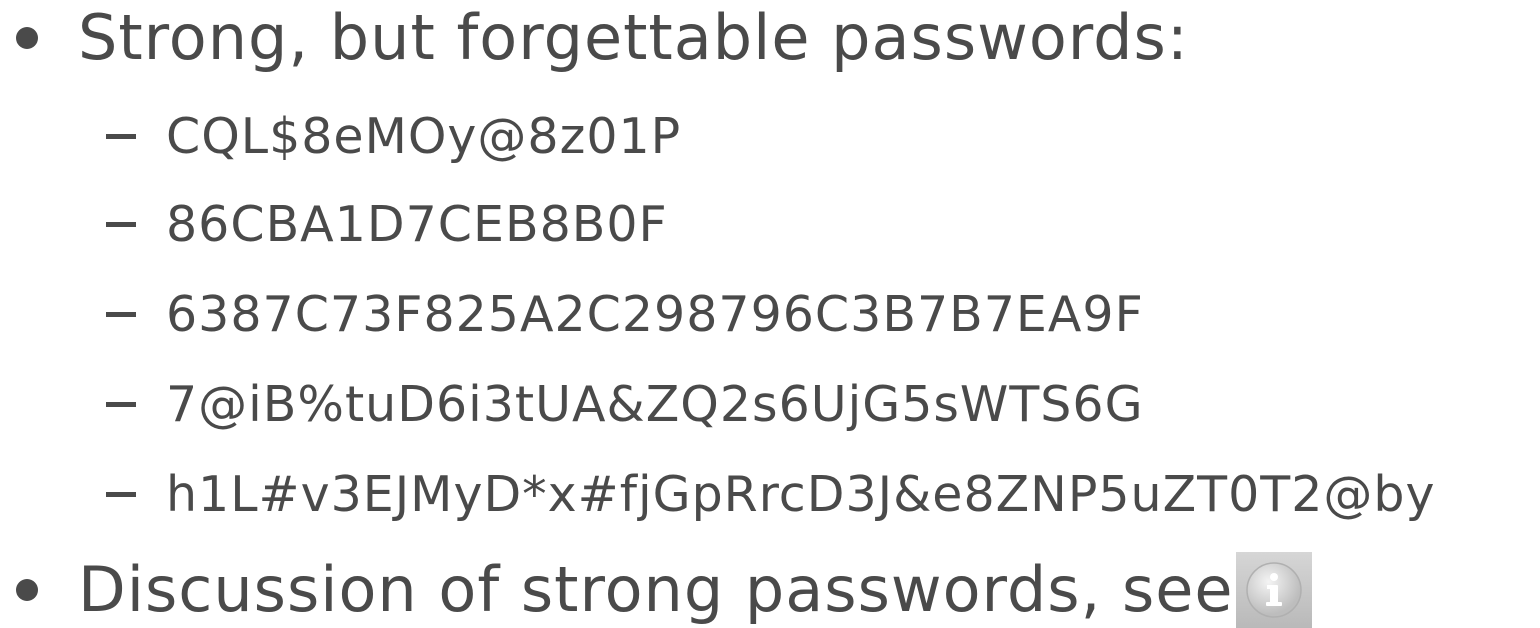 The image size is (1540, 628). Describe the element at coordinates (655, 404) in the screenshot. I see `password-example: 7@iB%tuD6i3tUA&ZQ2s6UjG5sWTS6G` at that location.